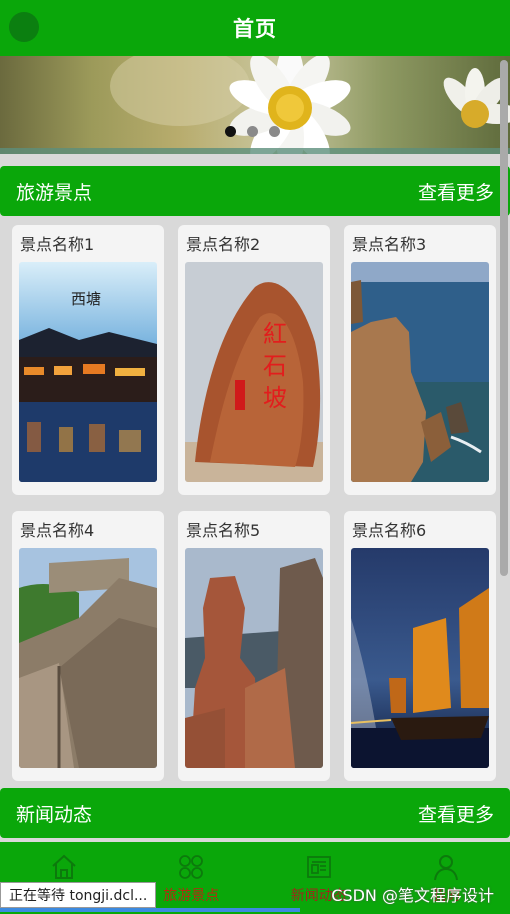  Describe the element at coordinates (223, 530) in the screenshot. I see `attraction-name: 景点名称5` at that location.